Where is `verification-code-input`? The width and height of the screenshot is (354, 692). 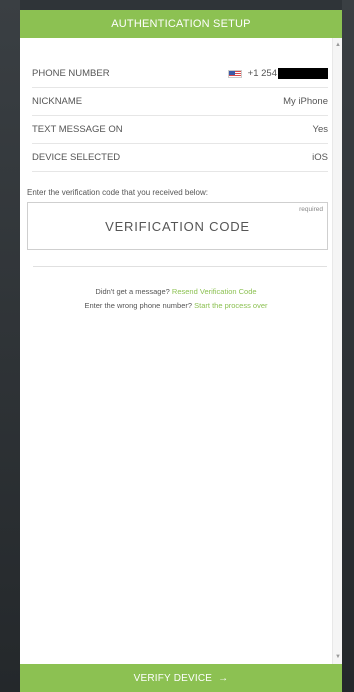
verification-code-input is located at coordinates (177, 226).